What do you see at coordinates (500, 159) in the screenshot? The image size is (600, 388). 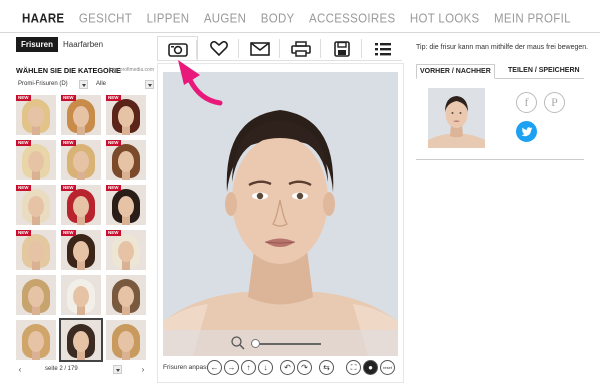 I see `right-panel-divider` at bounding box center [500, 159].